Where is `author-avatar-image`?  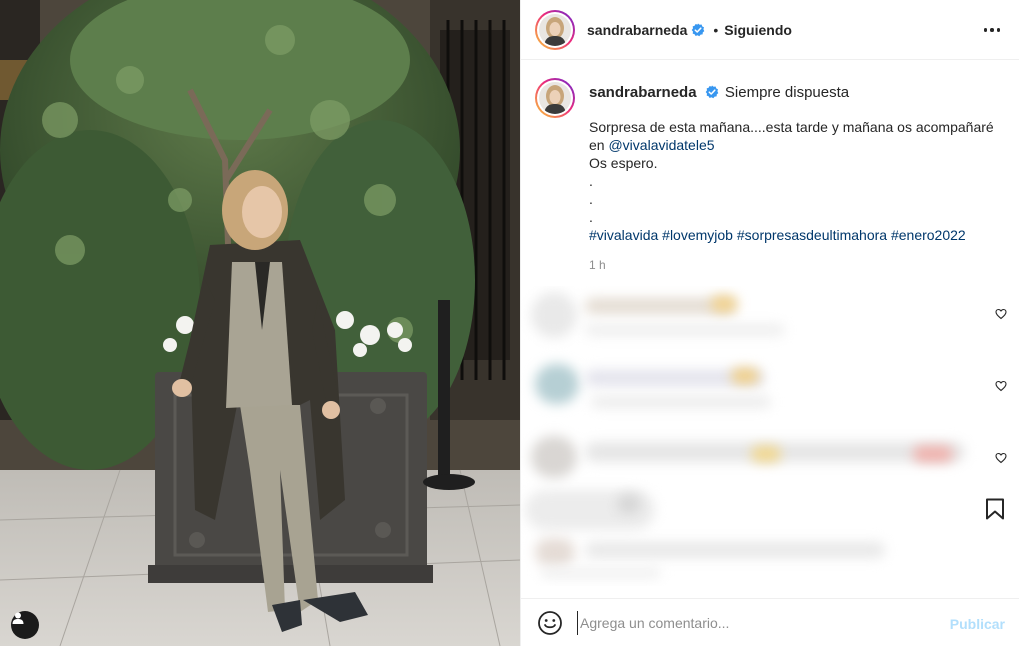 author-avatar-image is located at coordinates (555, 29).